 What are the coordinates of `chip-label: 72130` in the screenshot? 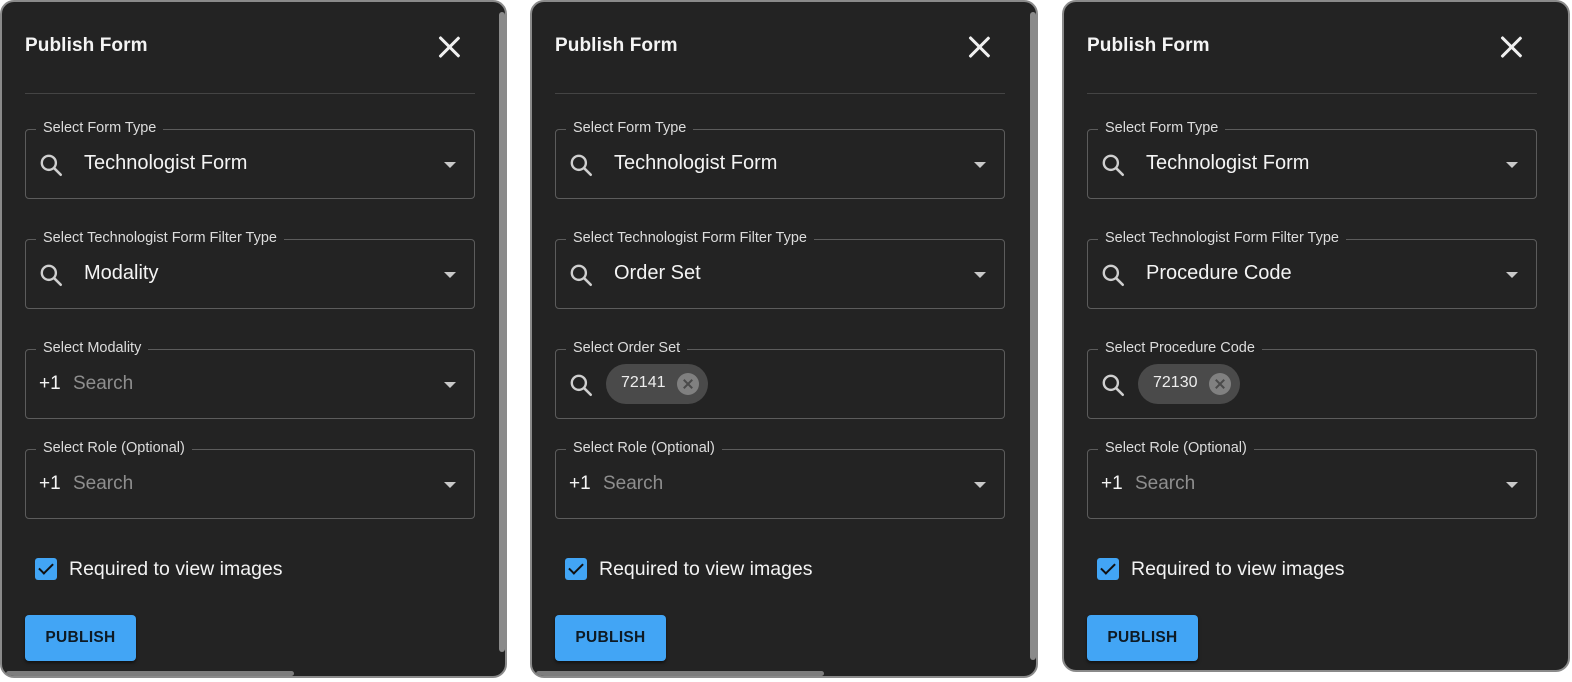 It's located at (1175, 382).